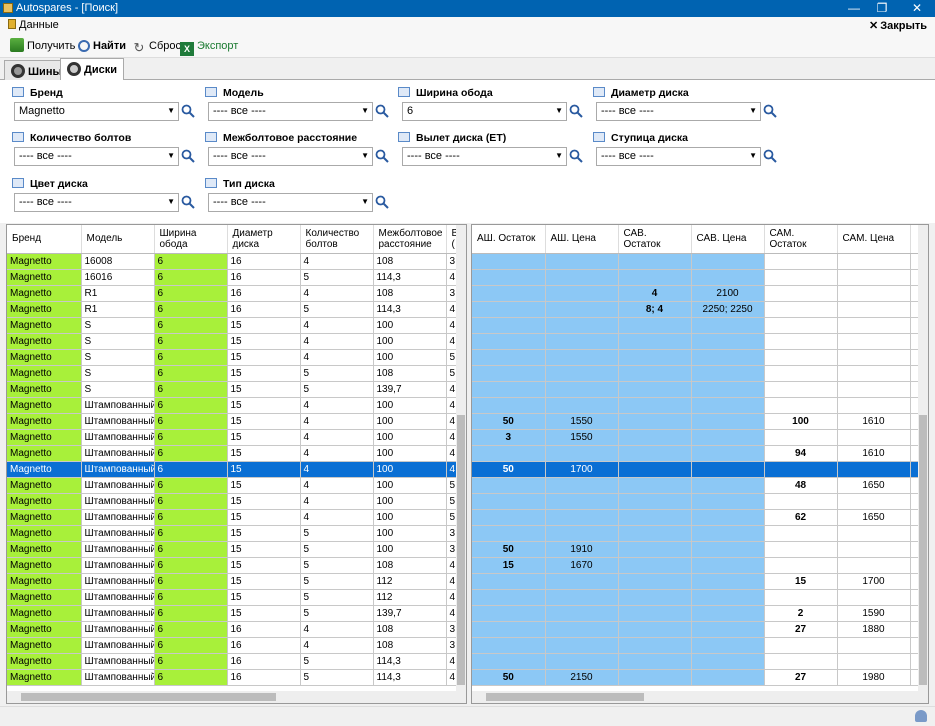  I want to click on table-row: 62 1650, so click(700, 517).